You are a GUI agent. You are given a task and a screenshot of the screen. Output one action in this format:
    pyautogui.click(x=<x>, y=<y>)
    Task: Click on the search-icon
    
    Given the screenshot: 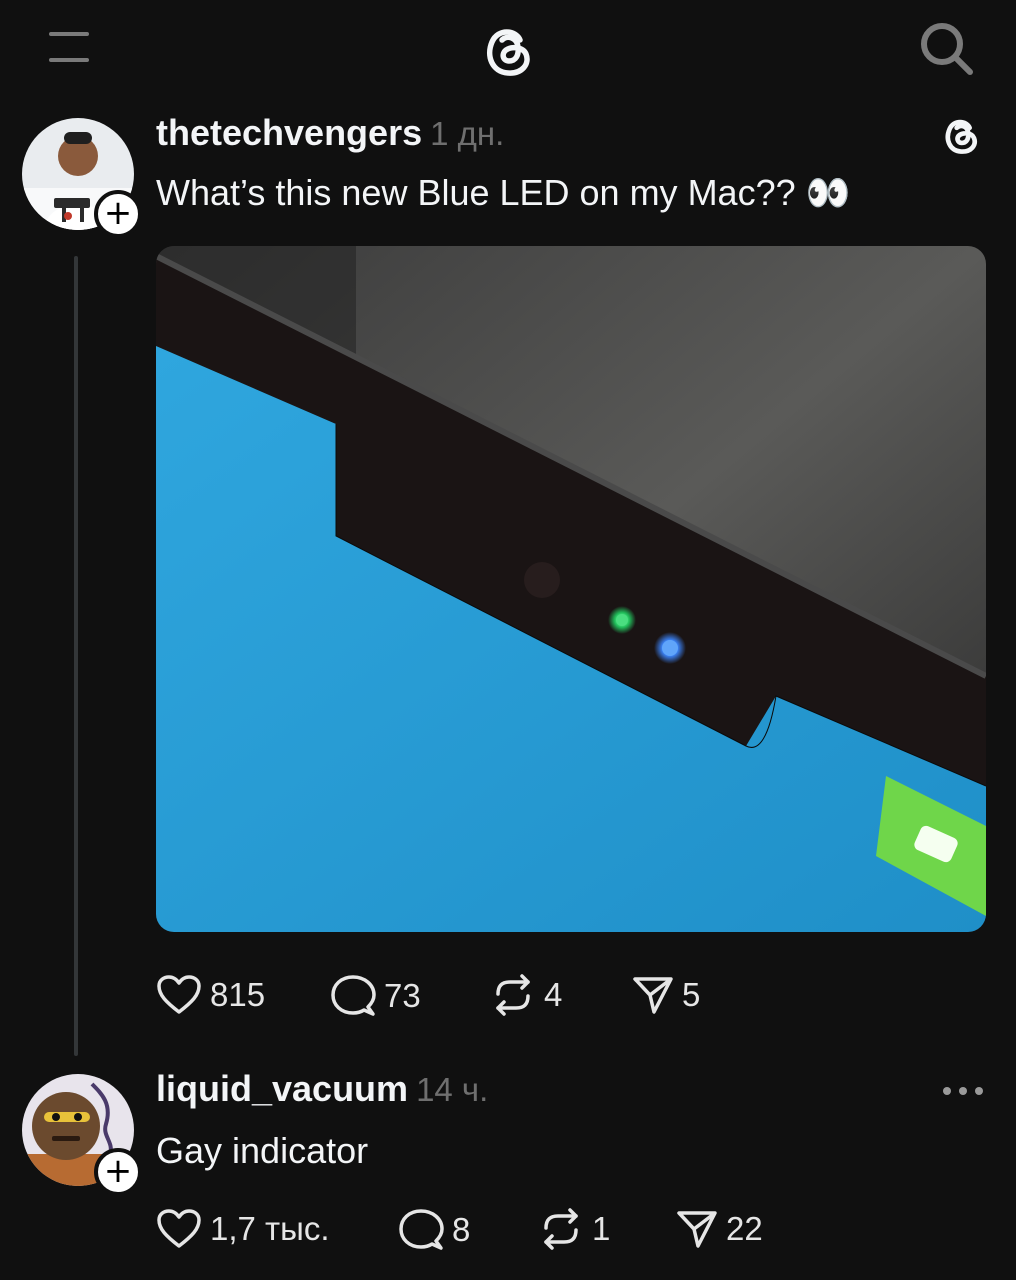 What is the action you would take?
    pyautogui.click(x=946, y=48)
    